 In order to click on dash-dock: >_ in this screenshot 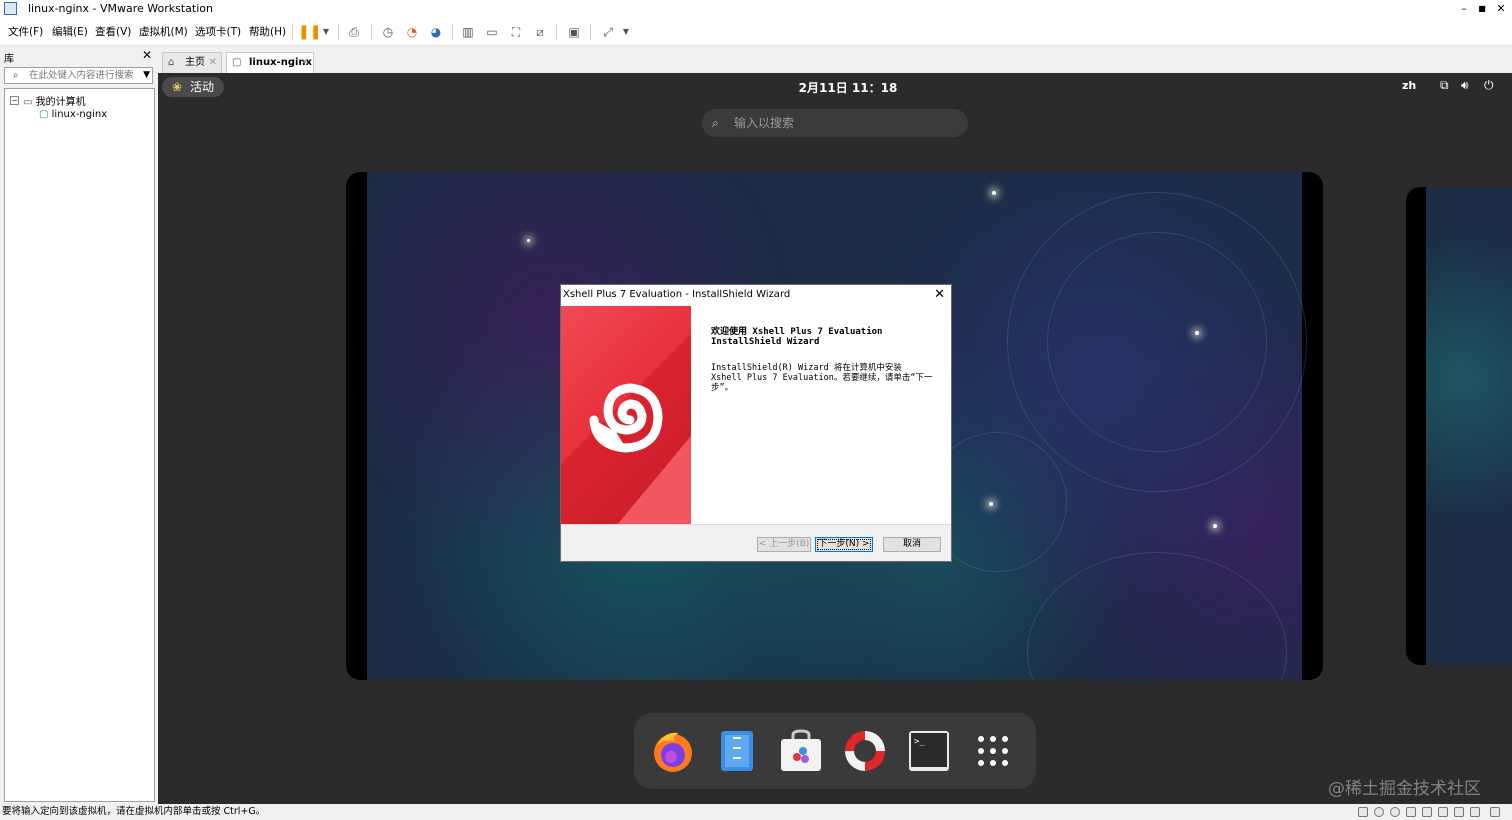, I will do `click(835, 751)`.